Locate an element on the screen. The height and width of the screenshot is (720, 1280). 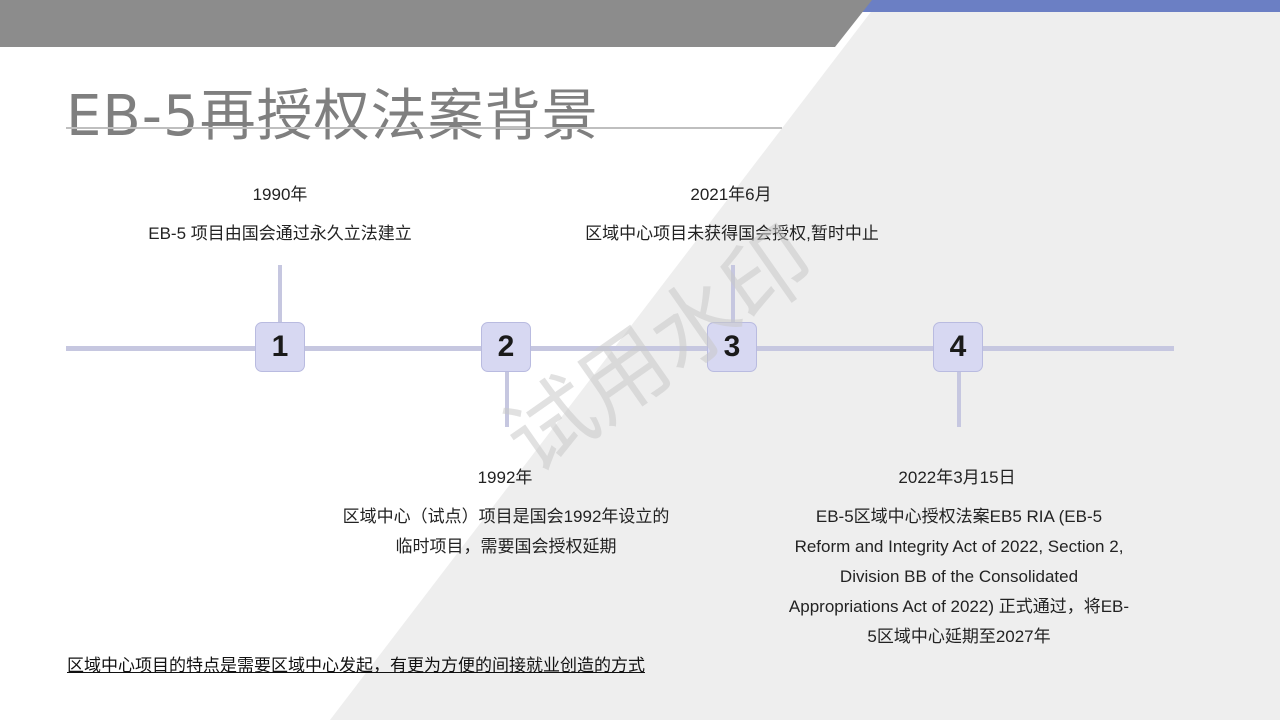
top-band-blue is located at coordinates (1067, 6).